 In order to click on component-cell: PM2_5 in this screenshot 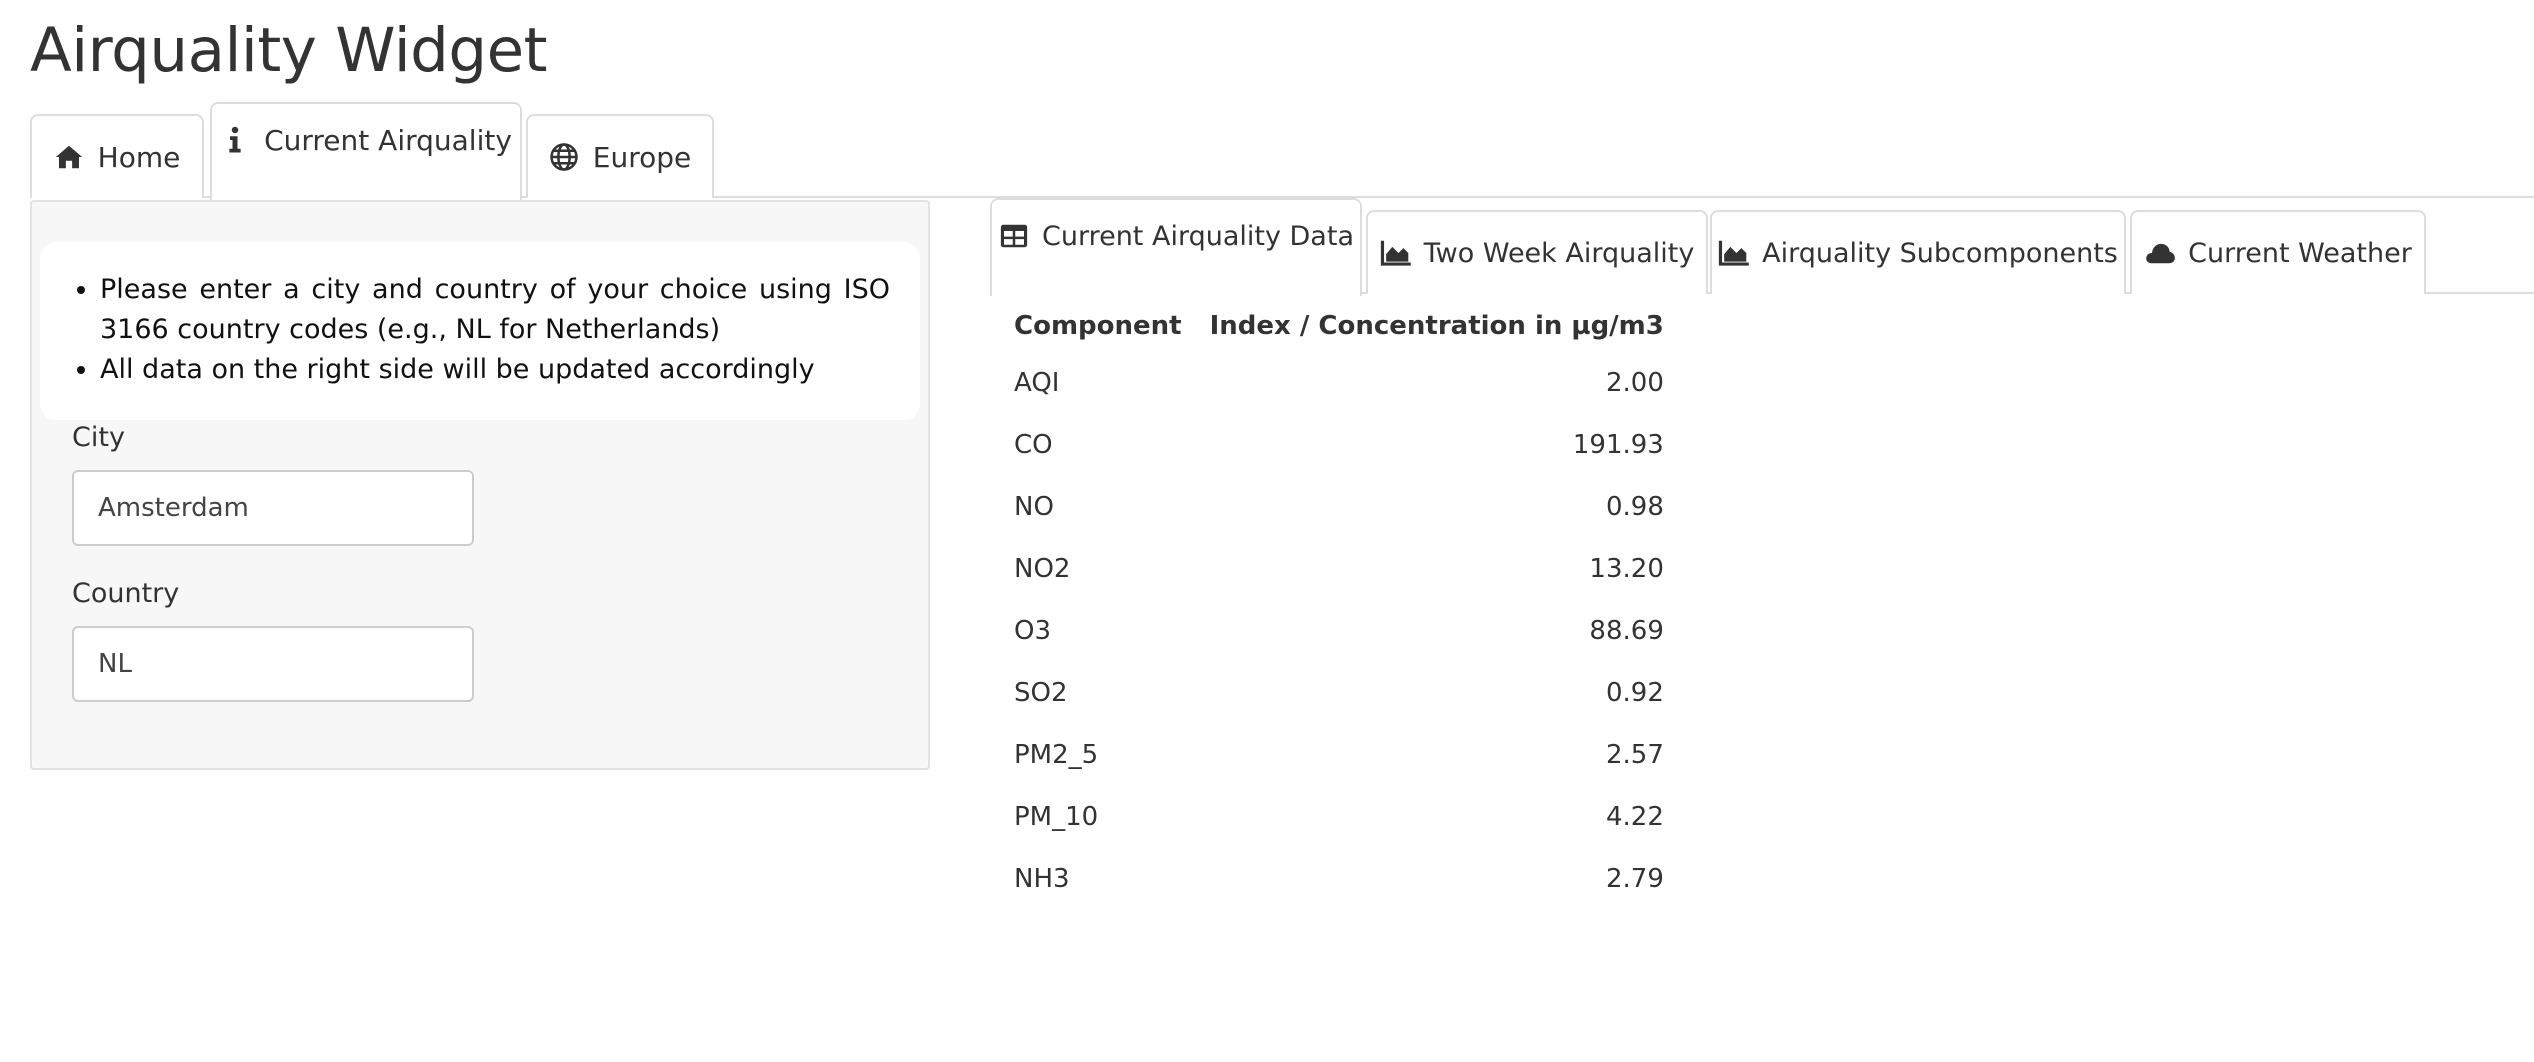, I will do `click(1056, 755)`.